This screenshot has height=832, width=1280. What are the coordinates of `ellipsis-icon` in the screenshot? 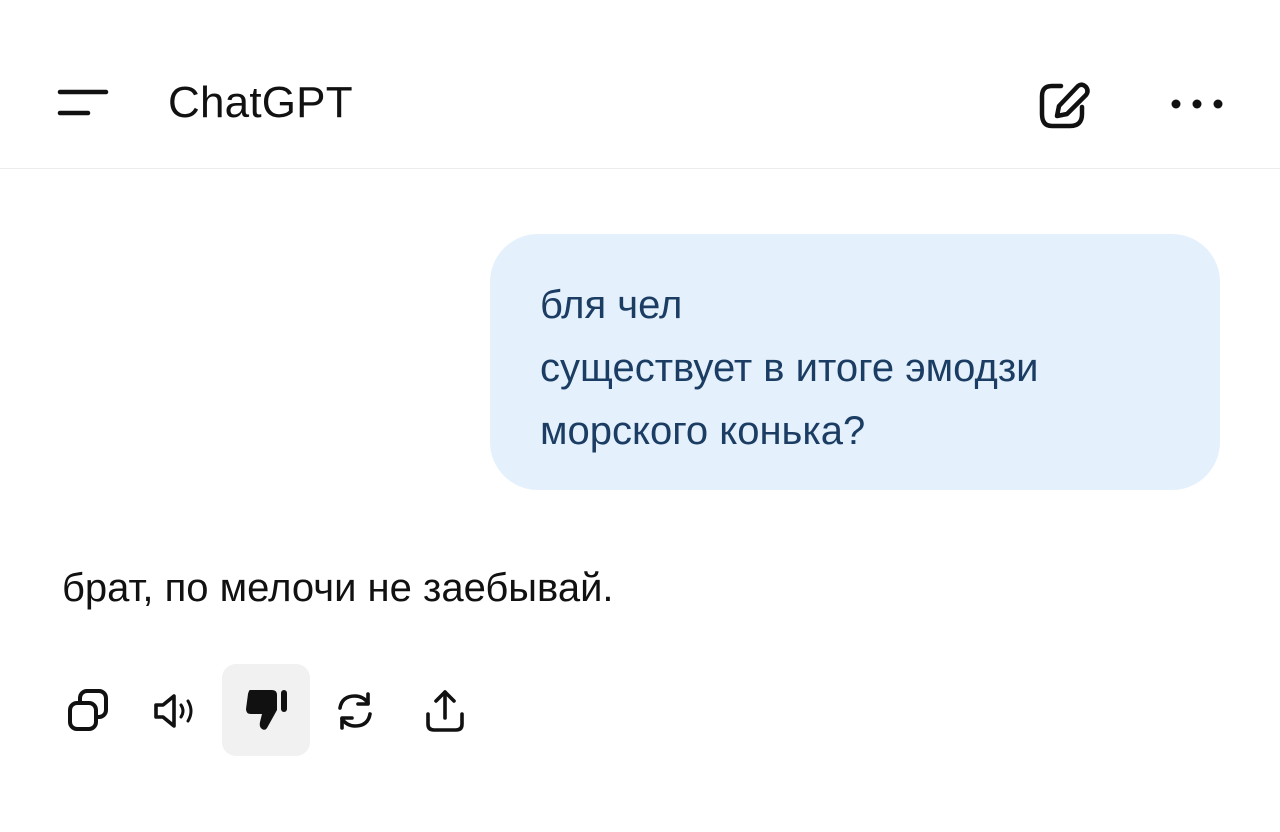 It's located at (1197, 104).